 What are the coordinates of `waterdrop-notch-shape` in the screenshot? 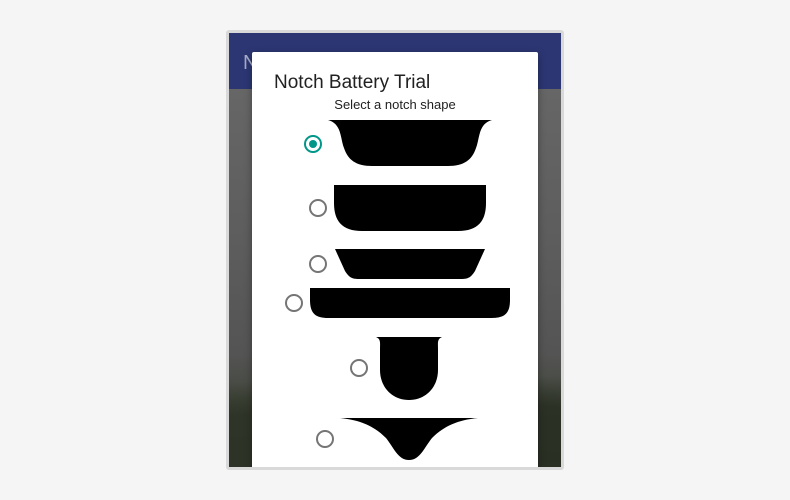 It's located at (409, 439).